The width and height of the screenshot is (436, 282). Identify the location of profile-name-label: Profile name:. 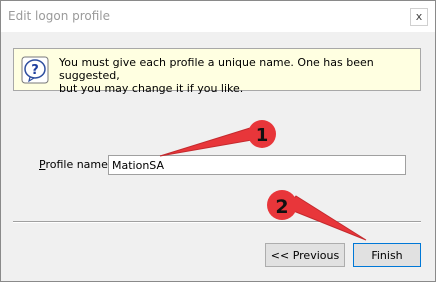
(75, 164).